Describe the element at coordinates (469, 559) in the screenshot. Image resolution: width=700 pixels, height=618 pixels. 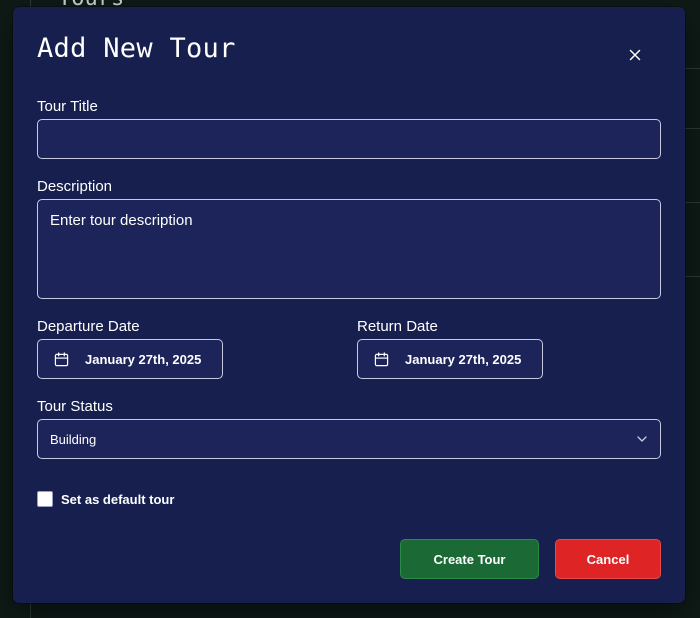
I see `create-tour-button: Create Tour` at that location.